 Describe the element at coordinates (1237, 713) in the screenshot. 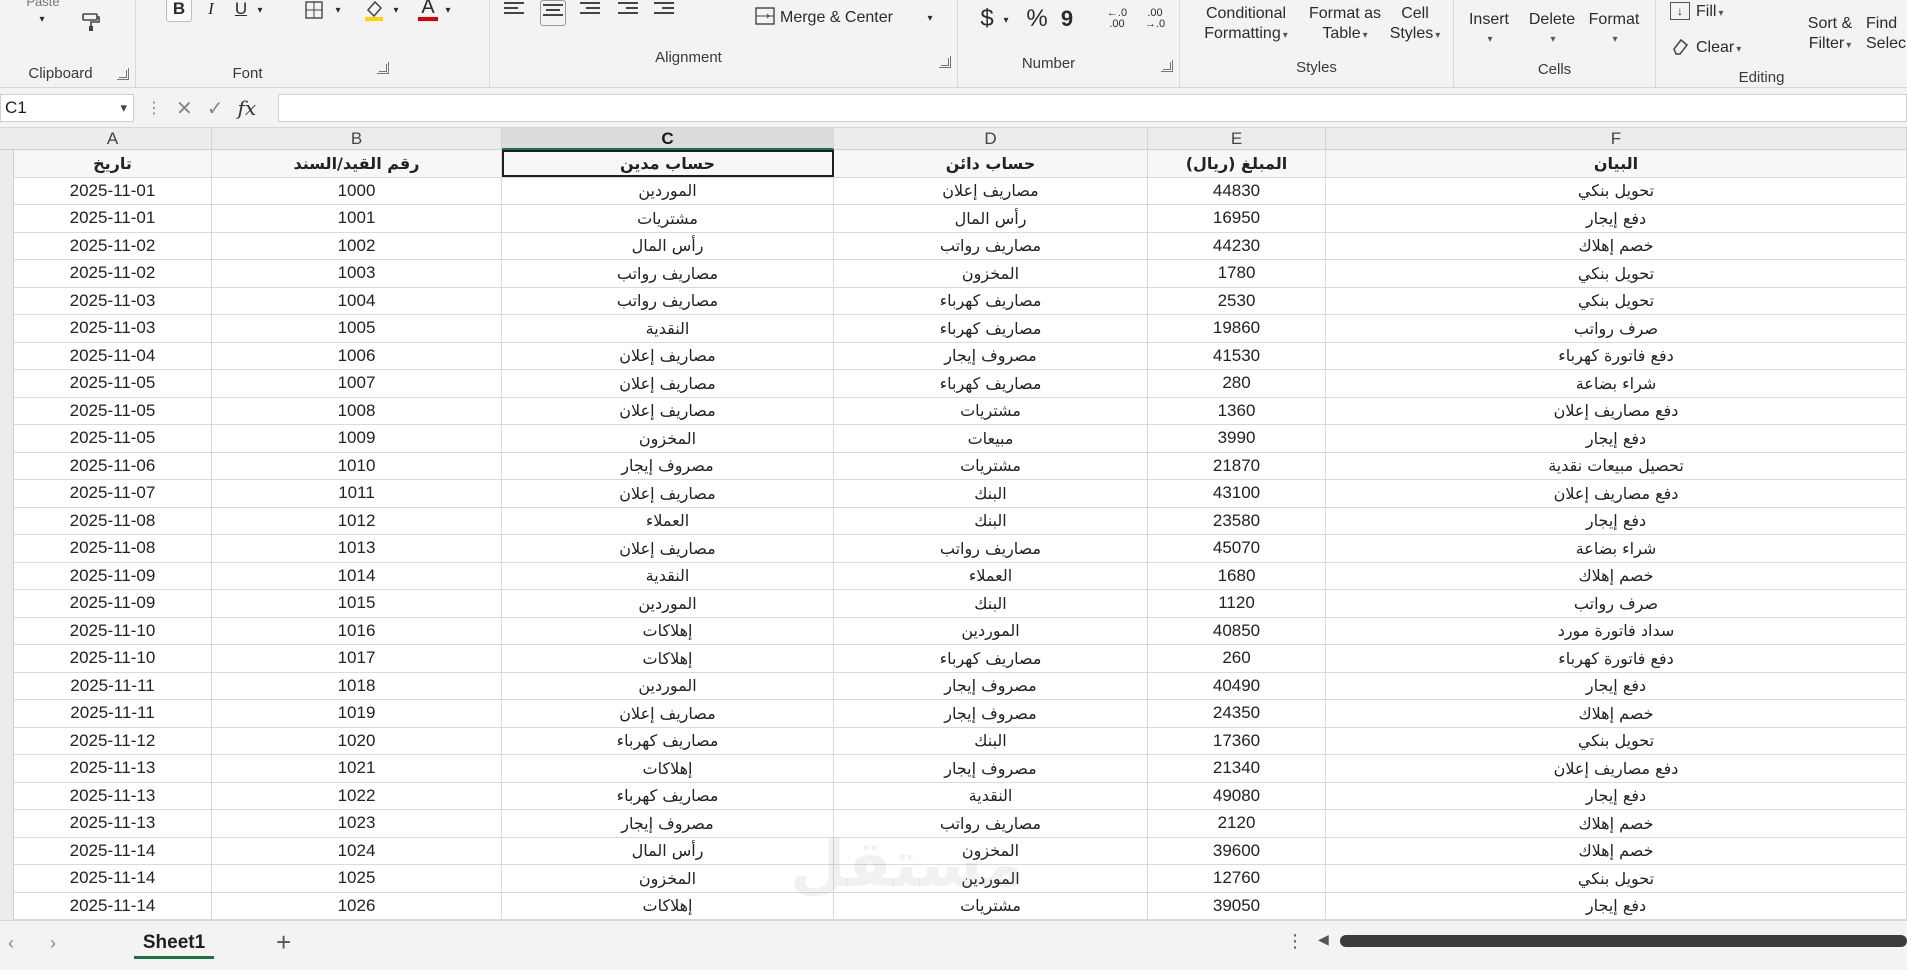

I see `cell-e: 24350` at that location.